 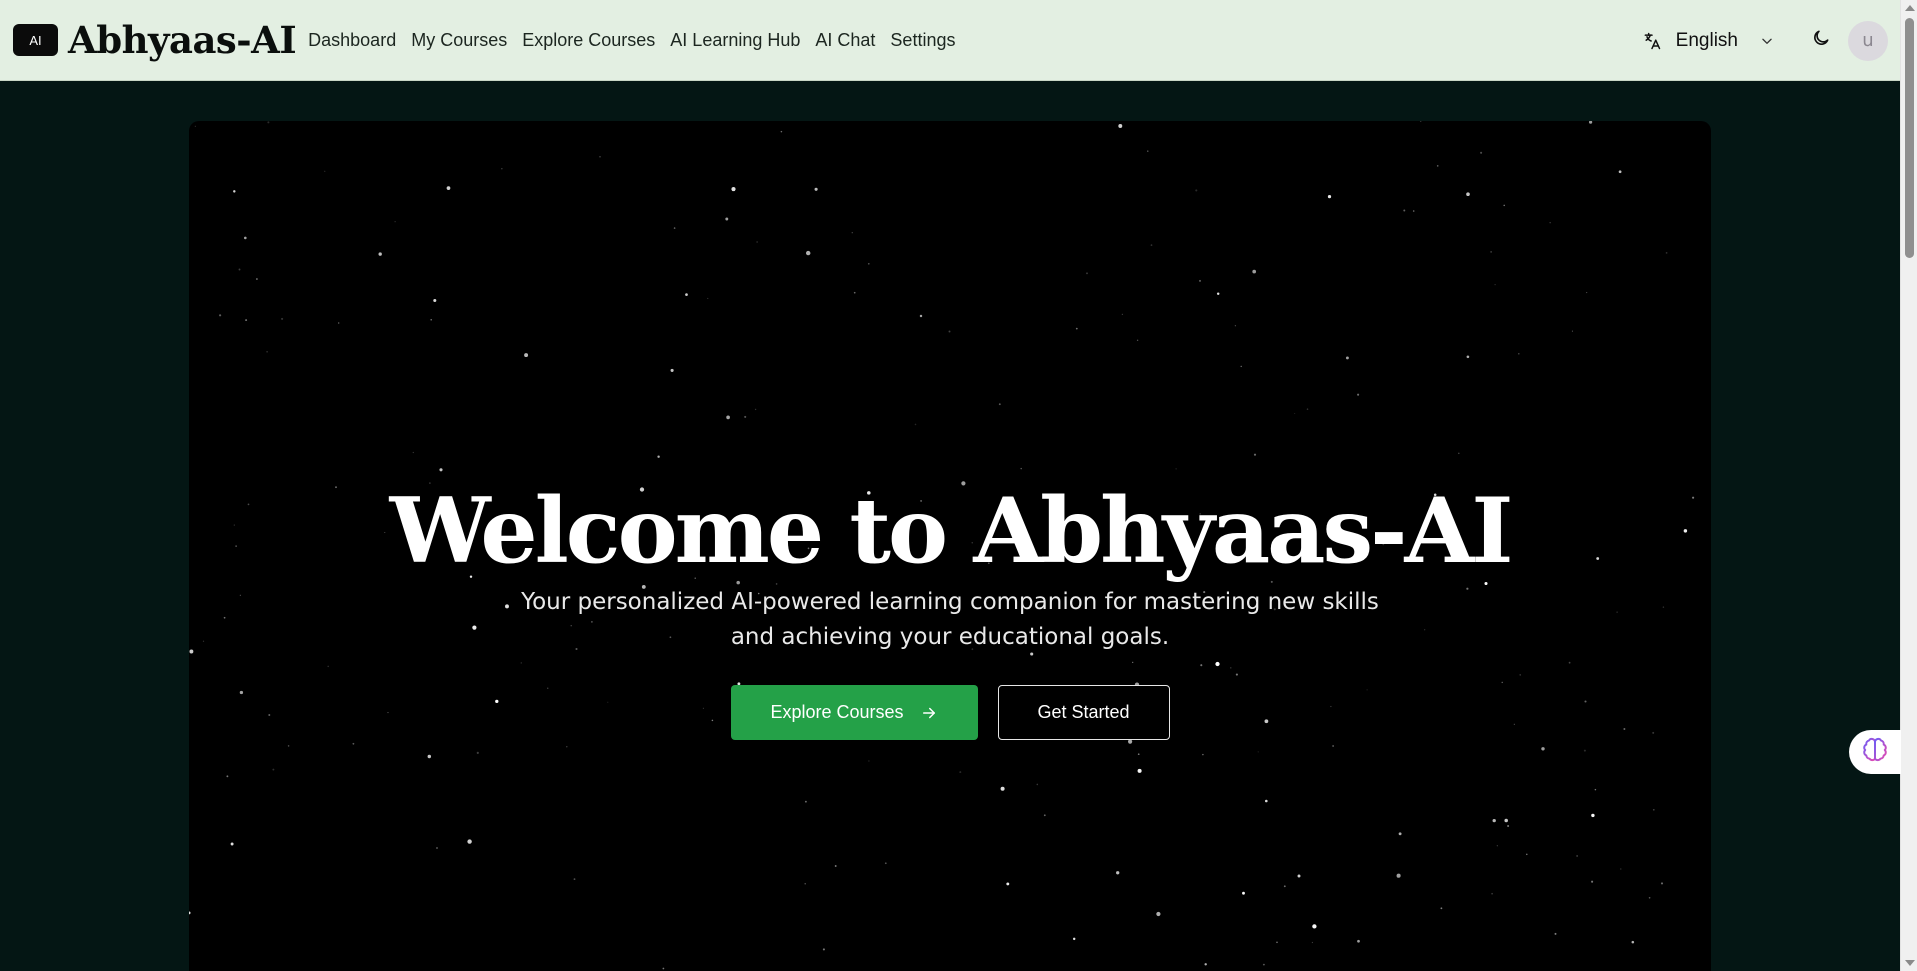 I want to click on explore-courses-label: Explore Courses, so click(x=837, y=712).